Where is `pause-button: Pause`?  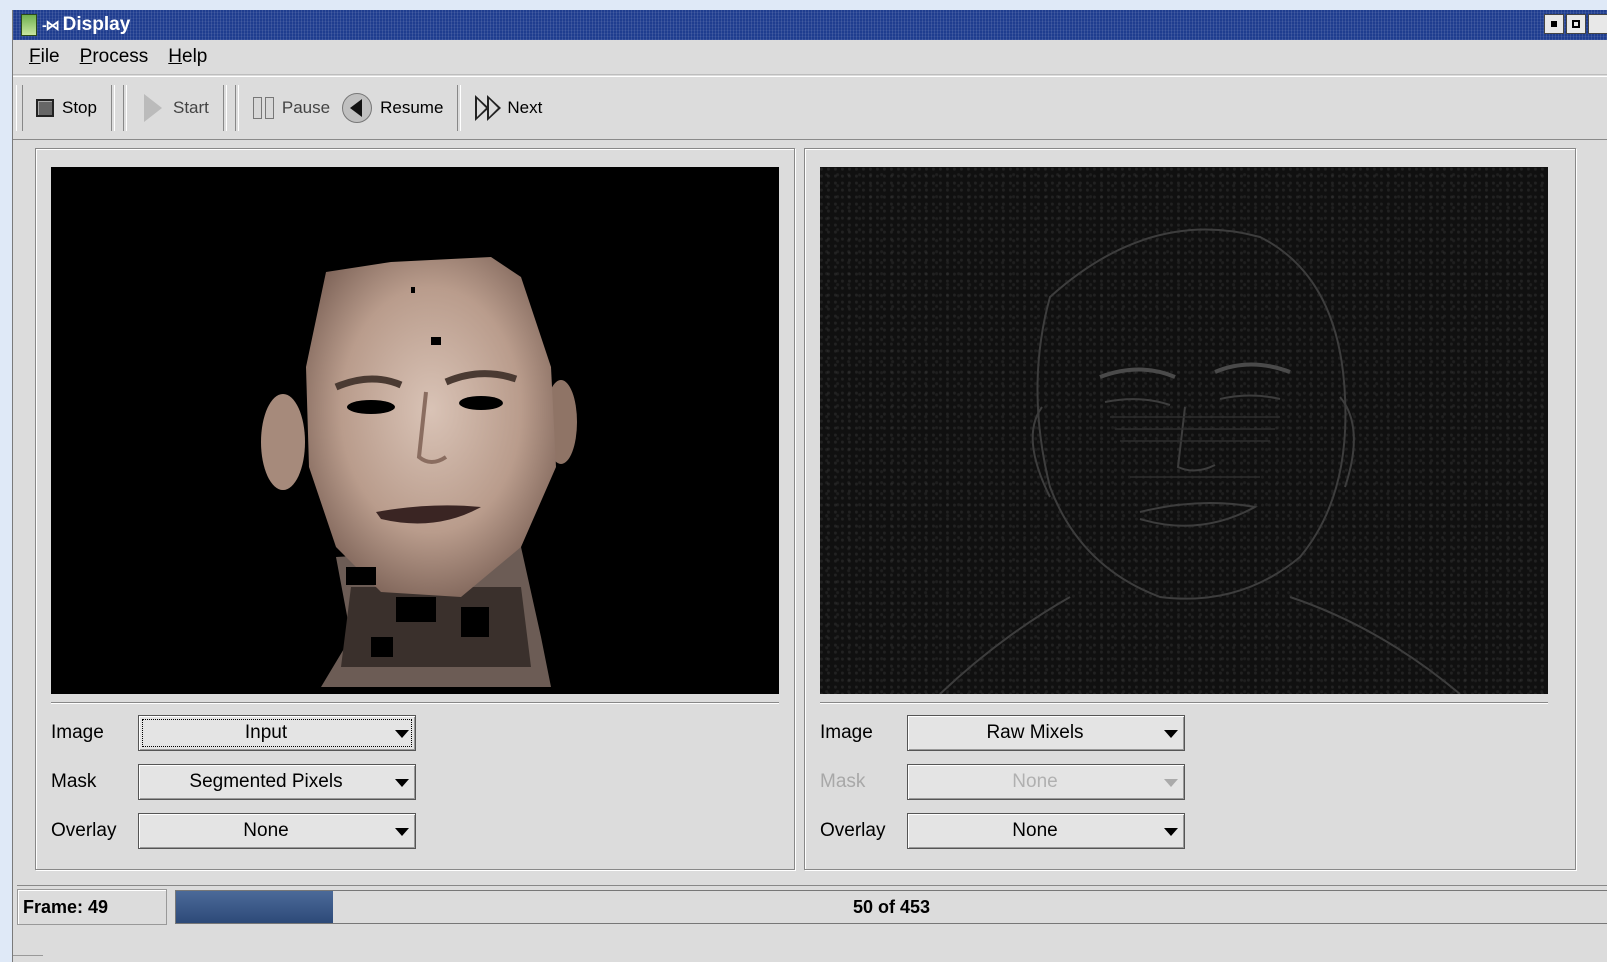
pause-button: Pause is located at coordinates (291, 108).